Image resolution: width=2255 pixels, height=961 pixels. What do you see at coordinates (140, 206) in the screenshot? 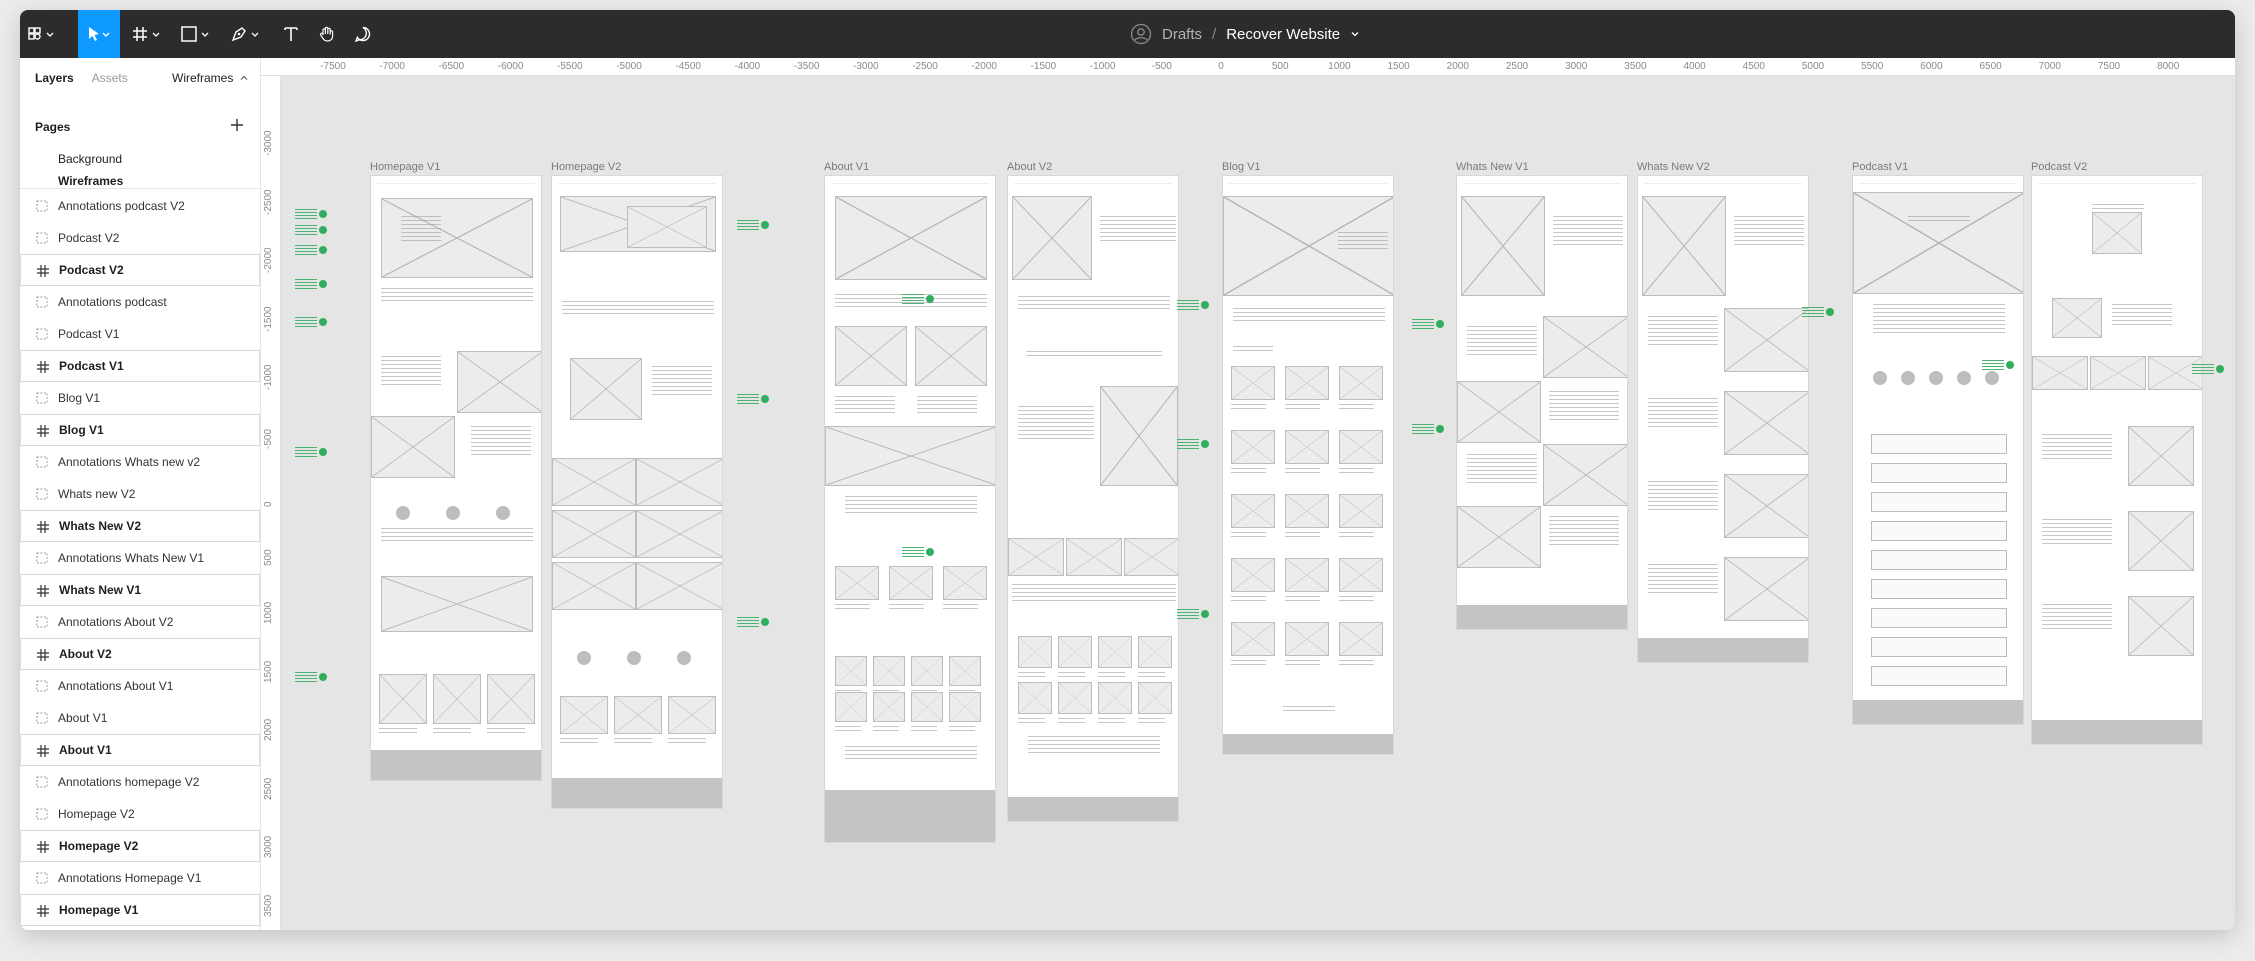
I see `layer-row: Annotations podcast V2` at bounding box center [140, 206].